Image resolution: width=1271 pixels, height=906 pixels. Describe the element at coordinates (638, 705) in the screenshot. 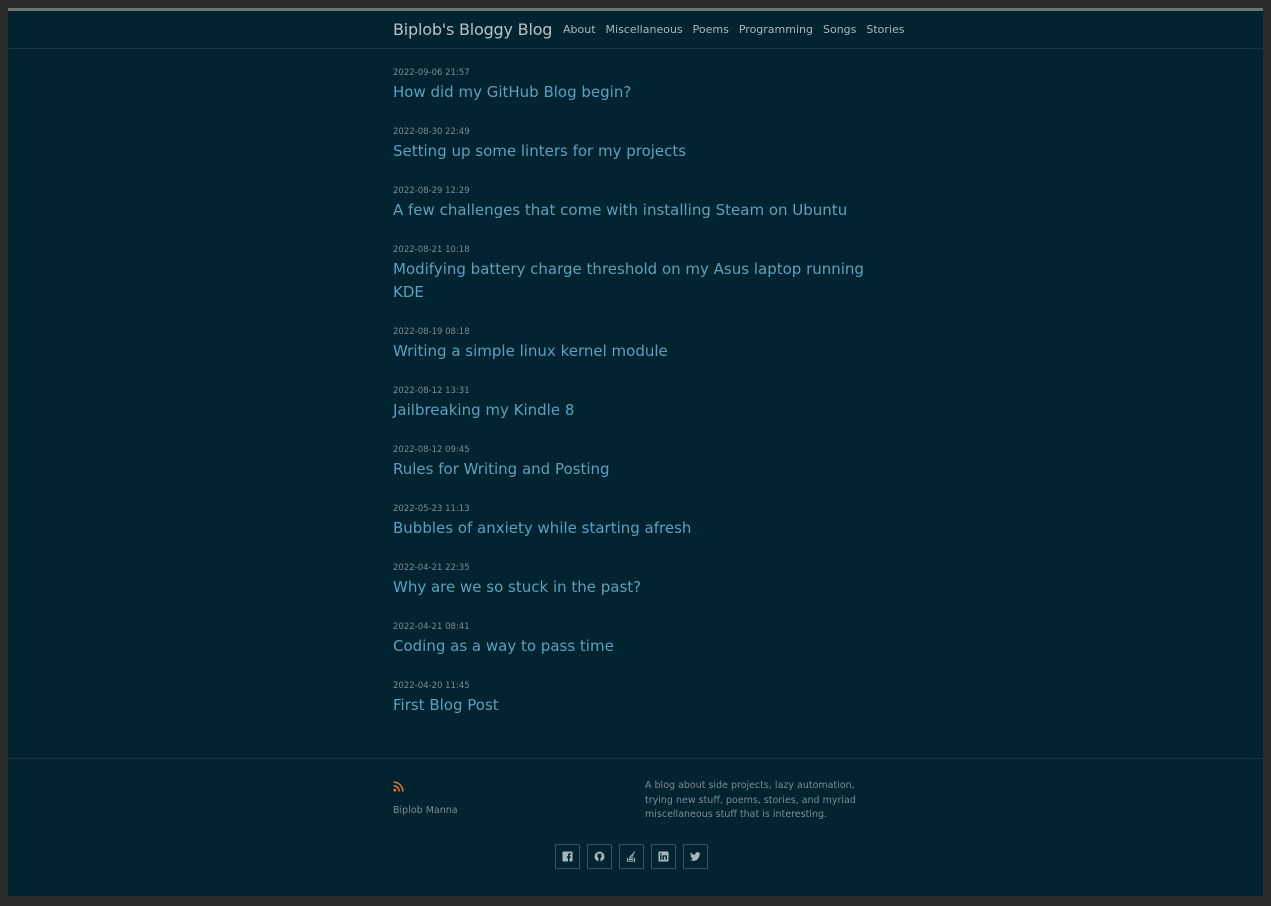

I see `post-title-link: First Blog Post` at that location.